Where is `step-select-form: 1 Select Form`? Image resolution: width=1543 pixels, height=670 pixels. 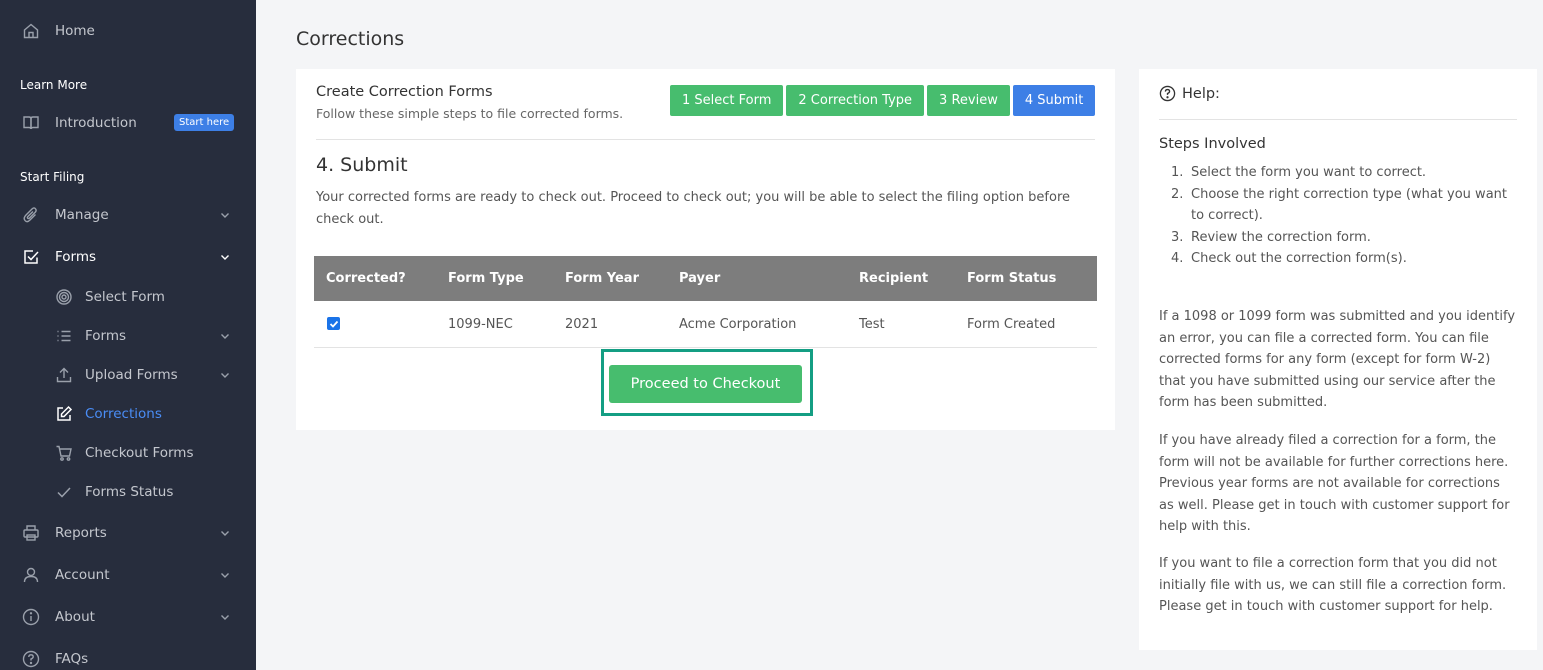 step-select-form: 1 Select Form is located at coordinates (727, 100).